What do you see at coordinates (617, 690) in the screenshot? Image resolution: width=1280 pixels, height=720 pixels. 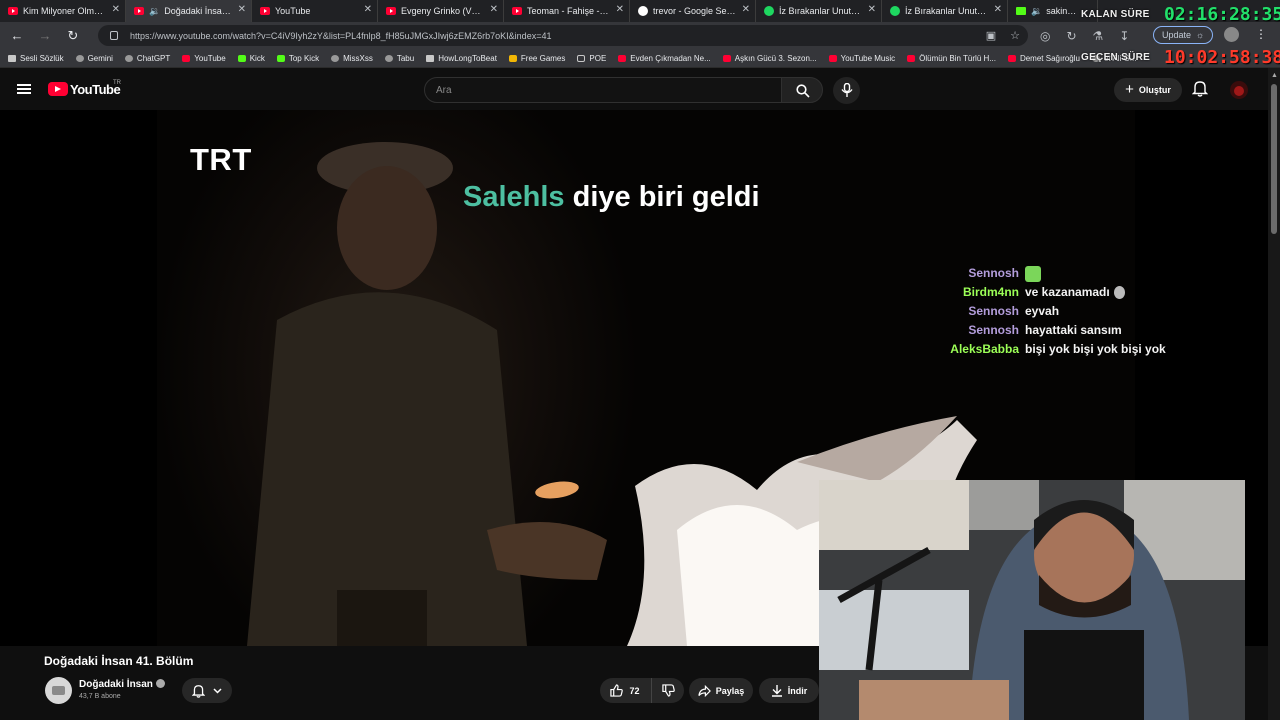 I see `thumbs-up-icon` at bounding box center [617, 690].